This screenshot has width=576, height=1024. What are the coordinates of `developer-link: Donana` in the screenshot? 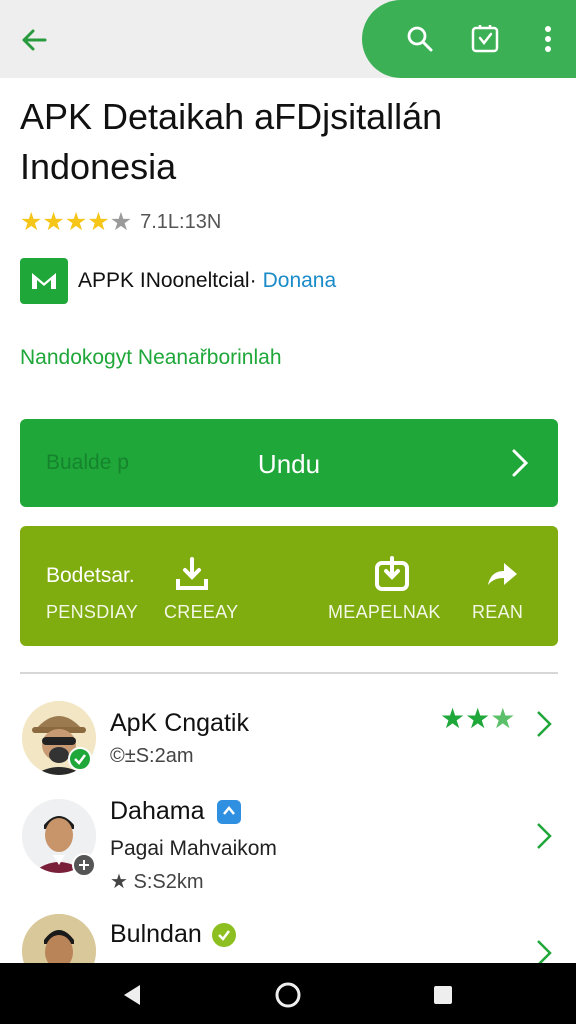 It's located at (300, 281).